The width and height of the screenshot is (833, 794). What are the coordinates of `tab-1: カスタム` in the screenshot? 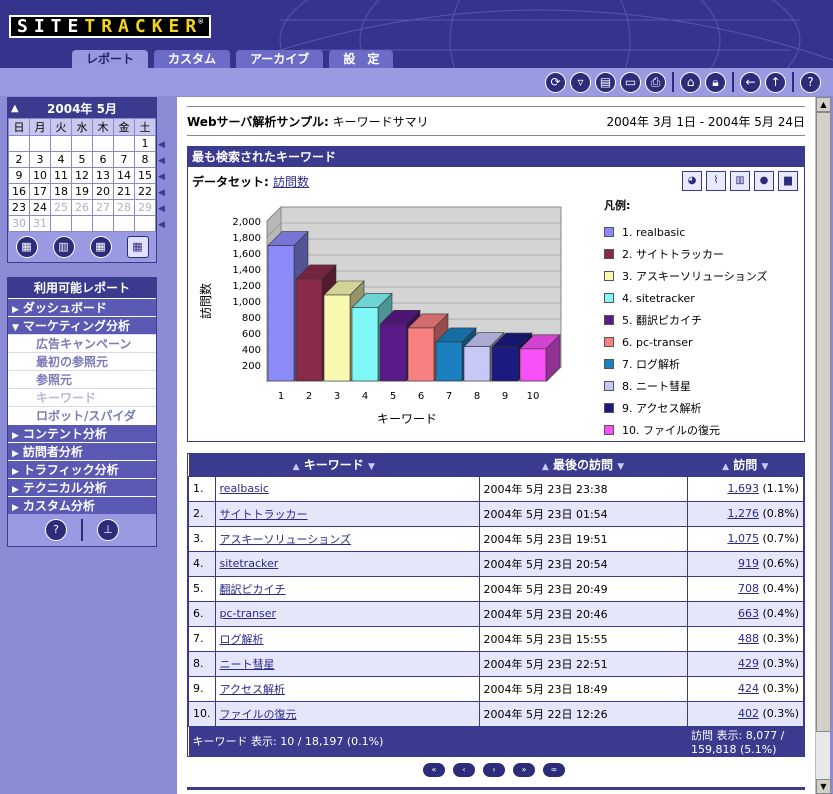 It's located at (192, 59).